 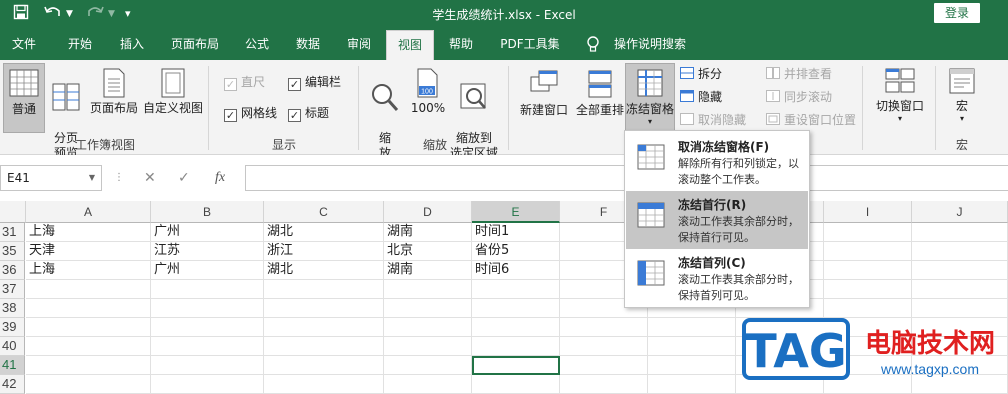 I want to click on lightbulb-icon, so click(x=593, y=44).